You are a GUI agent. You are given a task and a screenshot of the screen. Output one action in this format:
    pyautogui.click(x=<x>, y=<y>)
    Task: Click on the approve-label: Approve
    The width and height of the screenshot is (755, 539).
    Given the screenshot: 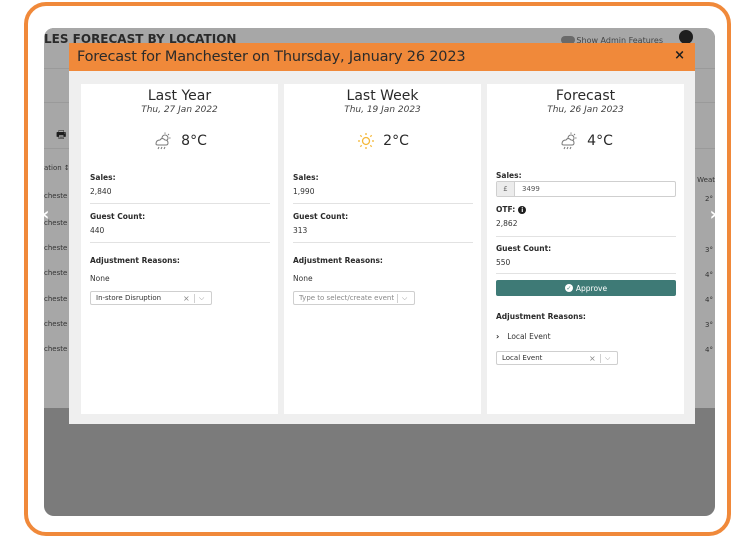 What is the action you would take?
    pyautogui.click(x=591, y=288)
    